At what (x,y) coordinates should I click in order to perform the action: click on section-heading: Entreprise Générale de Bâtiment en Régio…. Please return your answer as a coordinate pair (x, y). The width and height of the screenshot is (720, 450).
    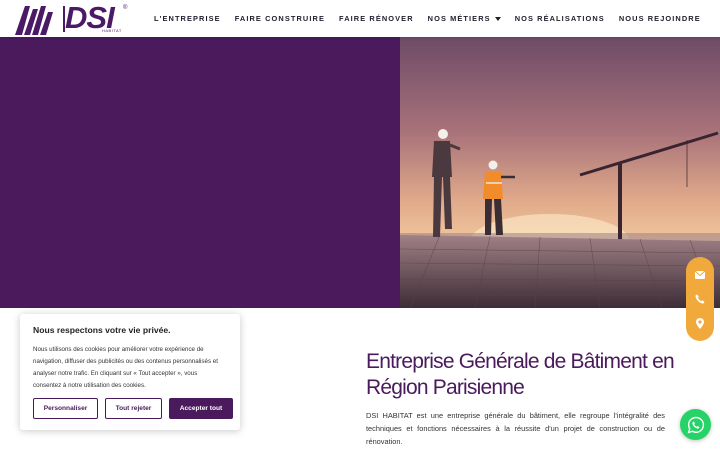
    Looking at the image, I should click on (520, 374).